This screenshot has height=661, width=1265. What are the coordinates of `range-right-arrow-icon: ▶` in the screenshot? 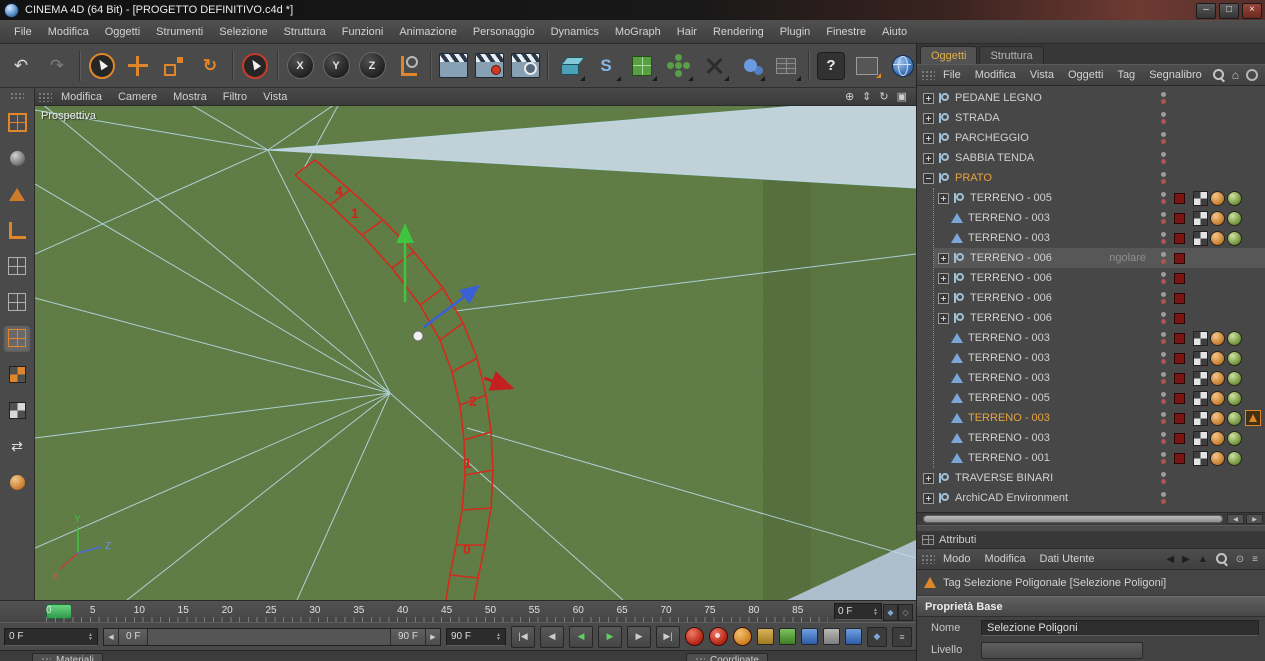 It's located at (433, 636).